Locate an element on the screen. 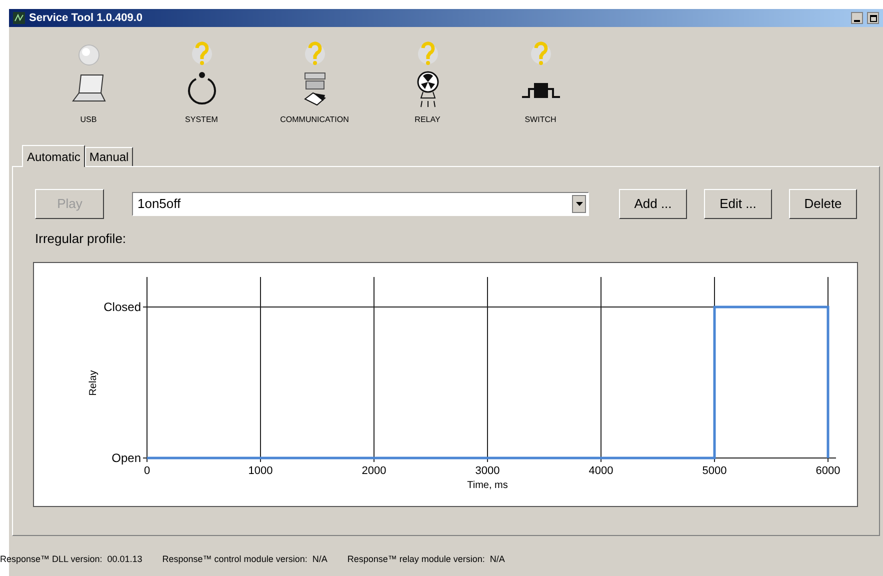 The width and height of the screenshot is (883, 576). x-tick-label: 5000 is located at coordinates (714, 470).